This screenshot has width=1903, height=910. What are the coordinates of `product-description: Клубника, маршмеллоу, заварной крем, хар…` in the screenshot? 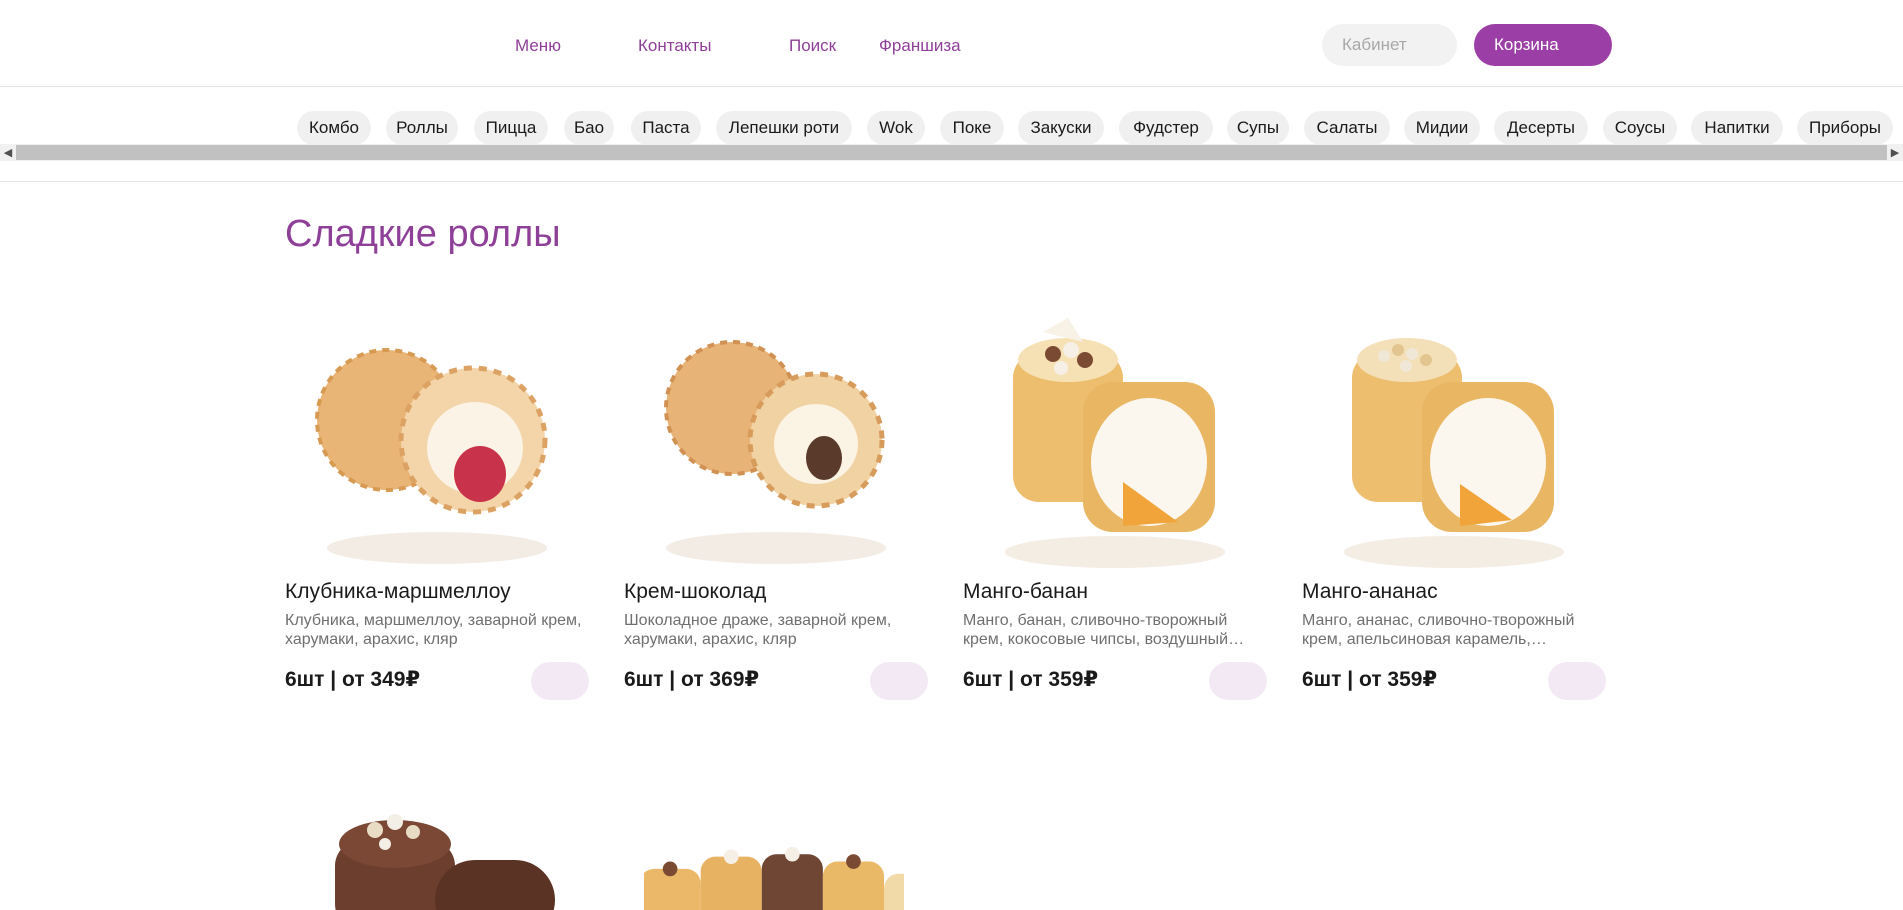 It's located at (433, 630).